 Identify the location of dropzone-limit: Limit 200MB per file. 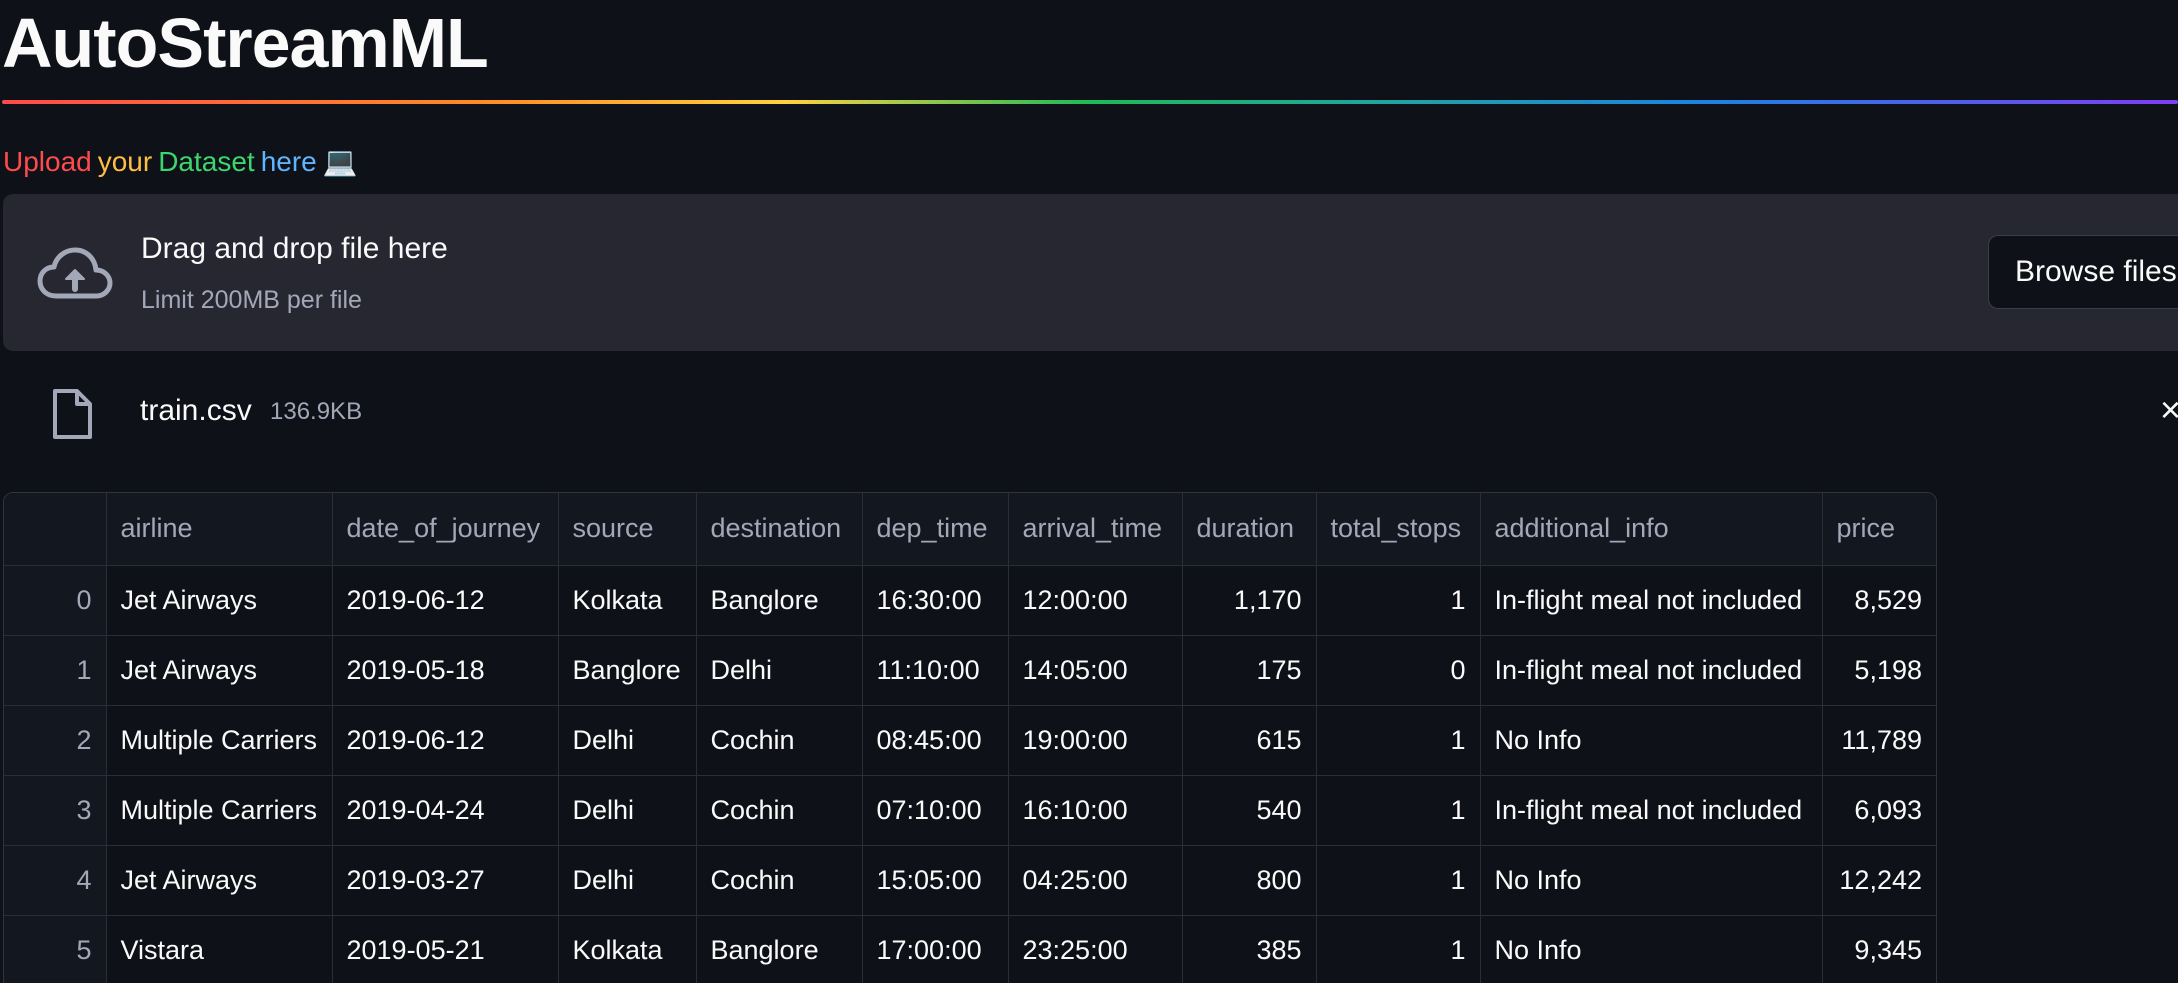
(251, 300).